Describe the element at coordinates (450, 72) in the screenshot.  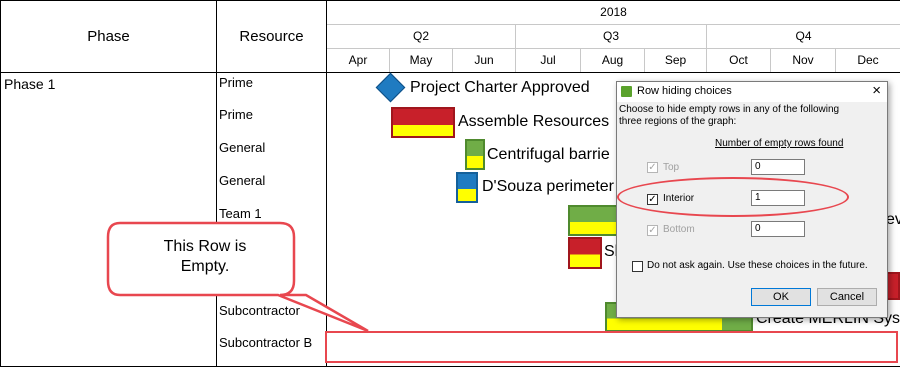
I see `header-bottom-border` at that location.